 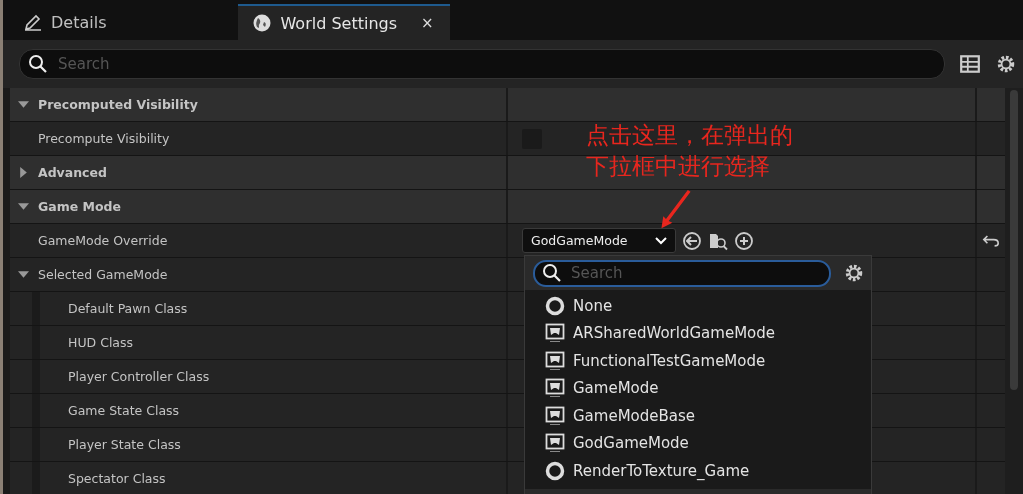 What do you see at coordinates (104, 138) in the screenshot?
I see `property-label: Precompute Visibility` at bounding box center [104, 138].